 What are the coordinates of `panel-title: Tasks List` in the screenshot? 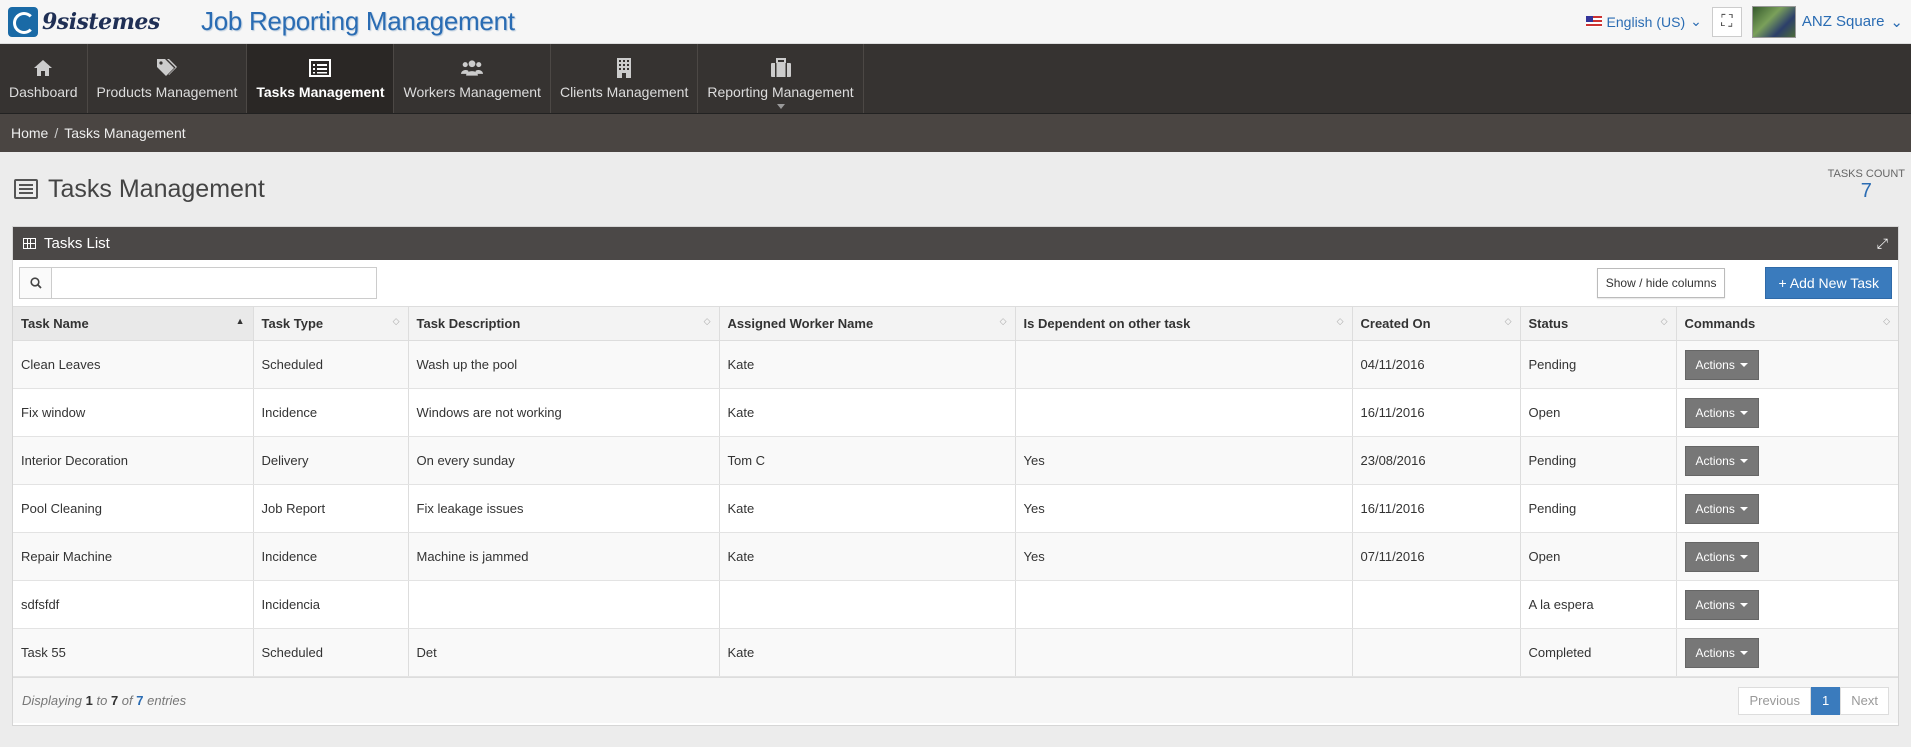 It's located at (77, 243).